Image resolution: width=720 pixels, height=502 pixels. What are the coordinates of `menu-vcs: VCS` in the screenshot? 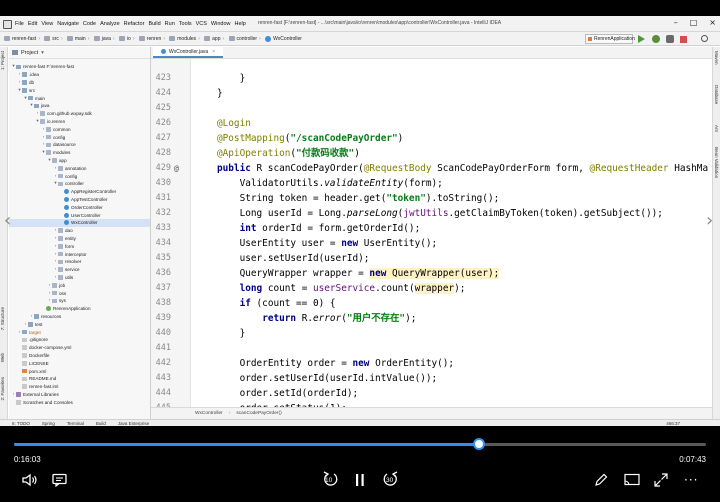 It's located at (201, 24).